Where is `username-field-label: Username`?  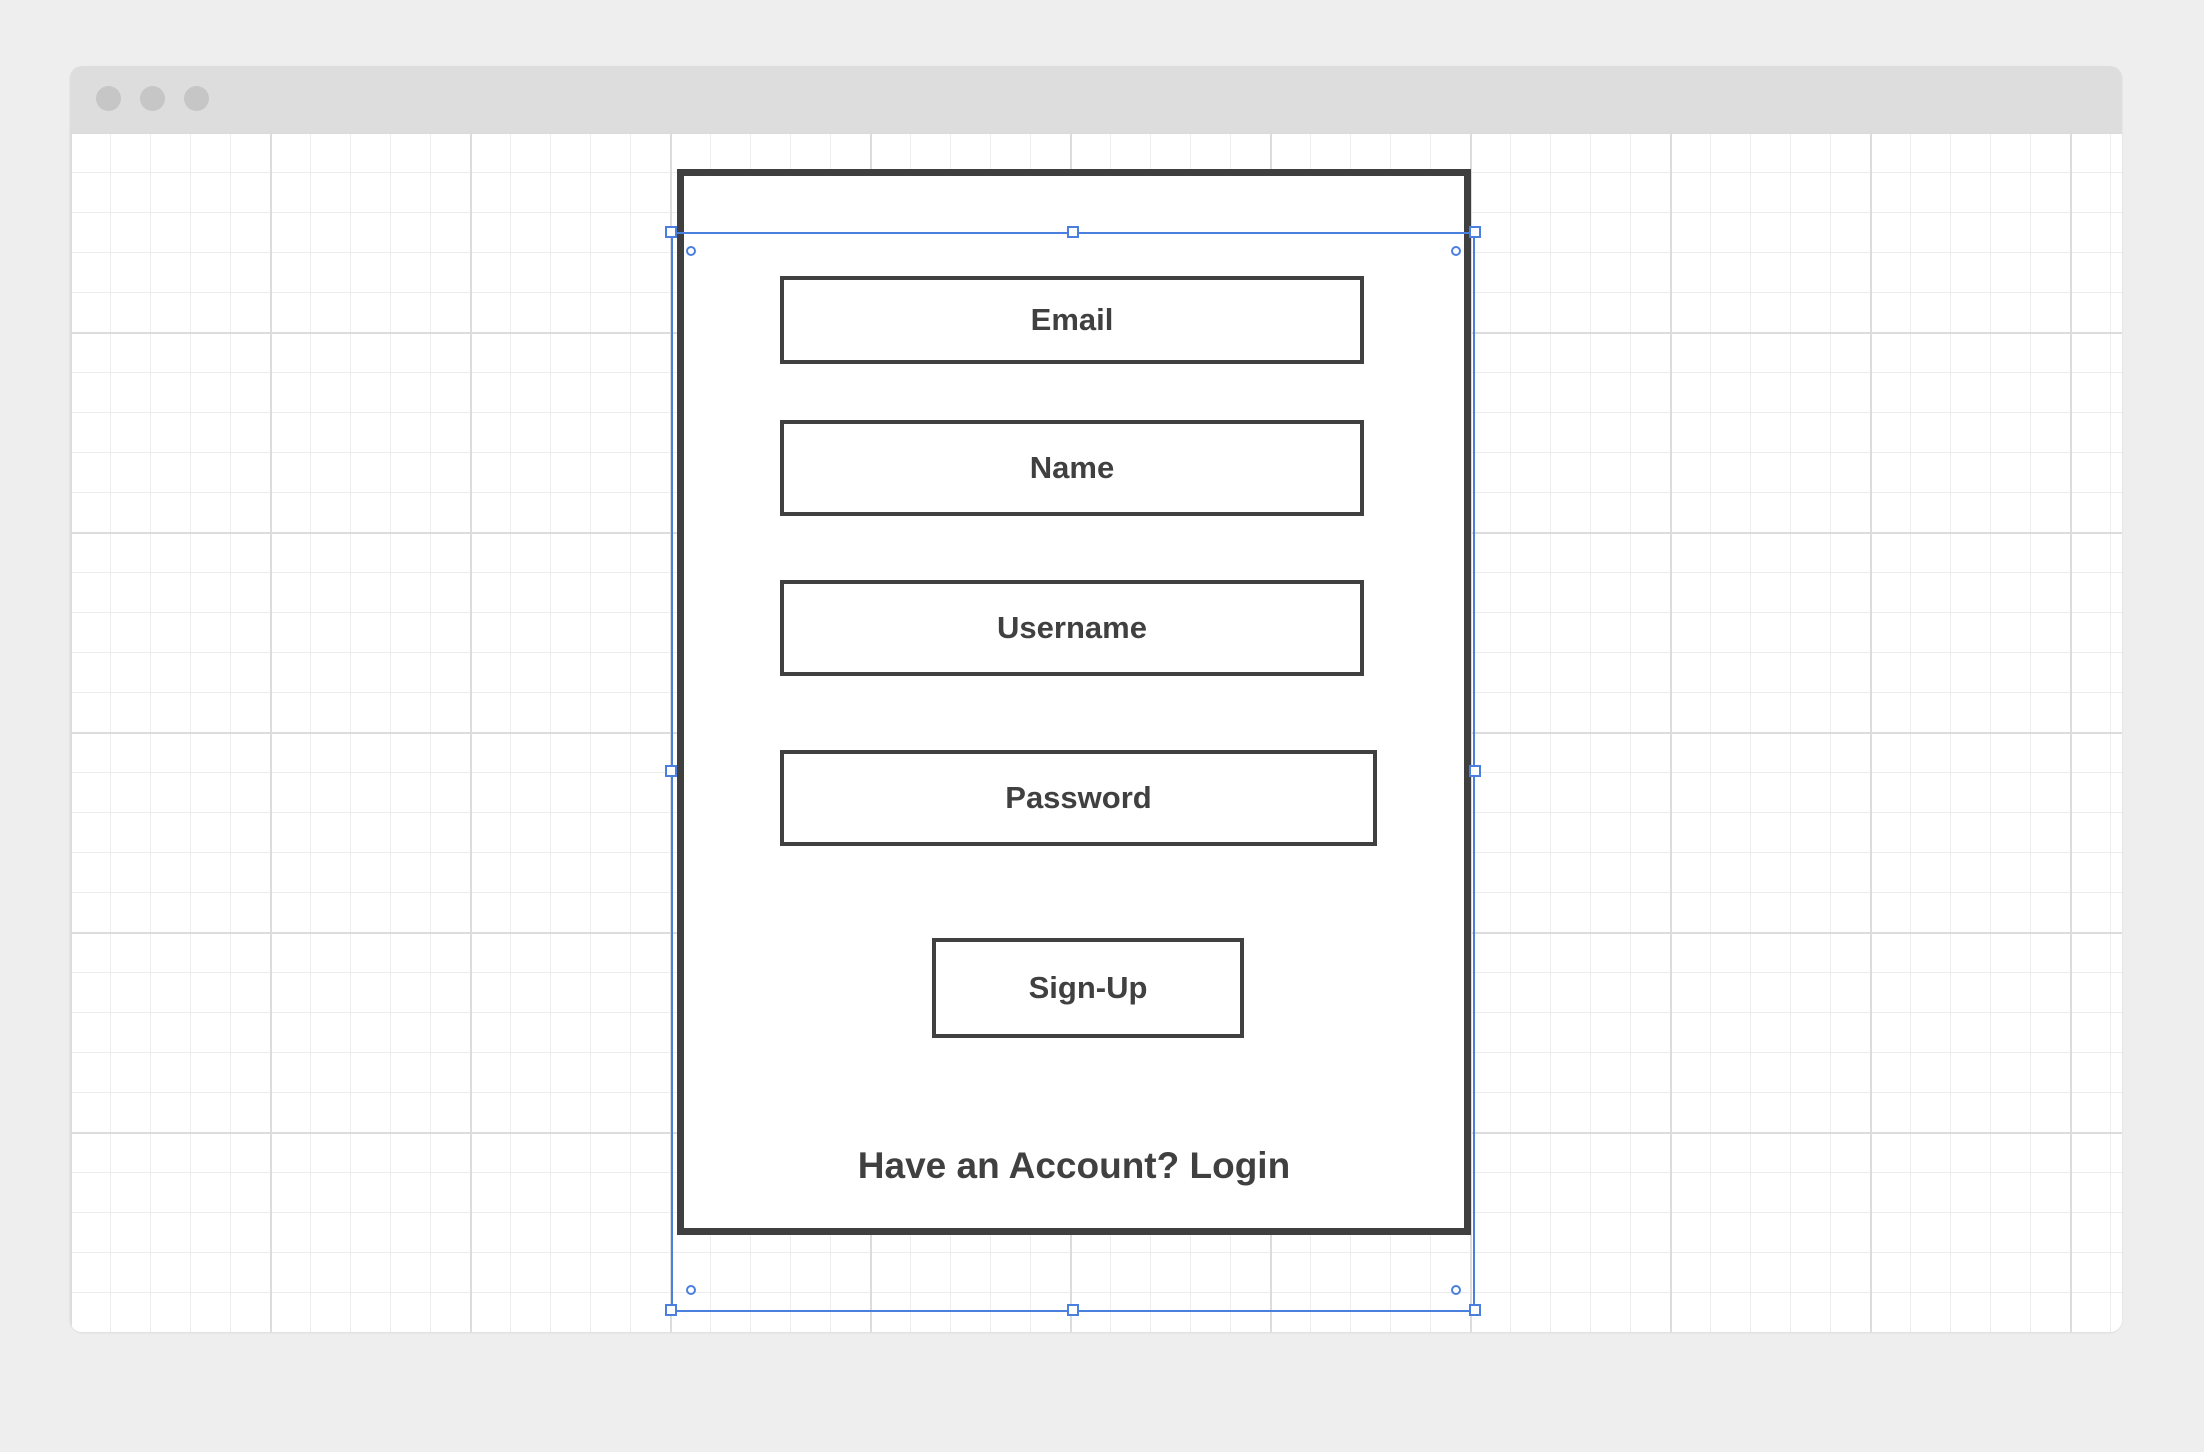 username-field-label: Username is located at coordinates (1072, 627).